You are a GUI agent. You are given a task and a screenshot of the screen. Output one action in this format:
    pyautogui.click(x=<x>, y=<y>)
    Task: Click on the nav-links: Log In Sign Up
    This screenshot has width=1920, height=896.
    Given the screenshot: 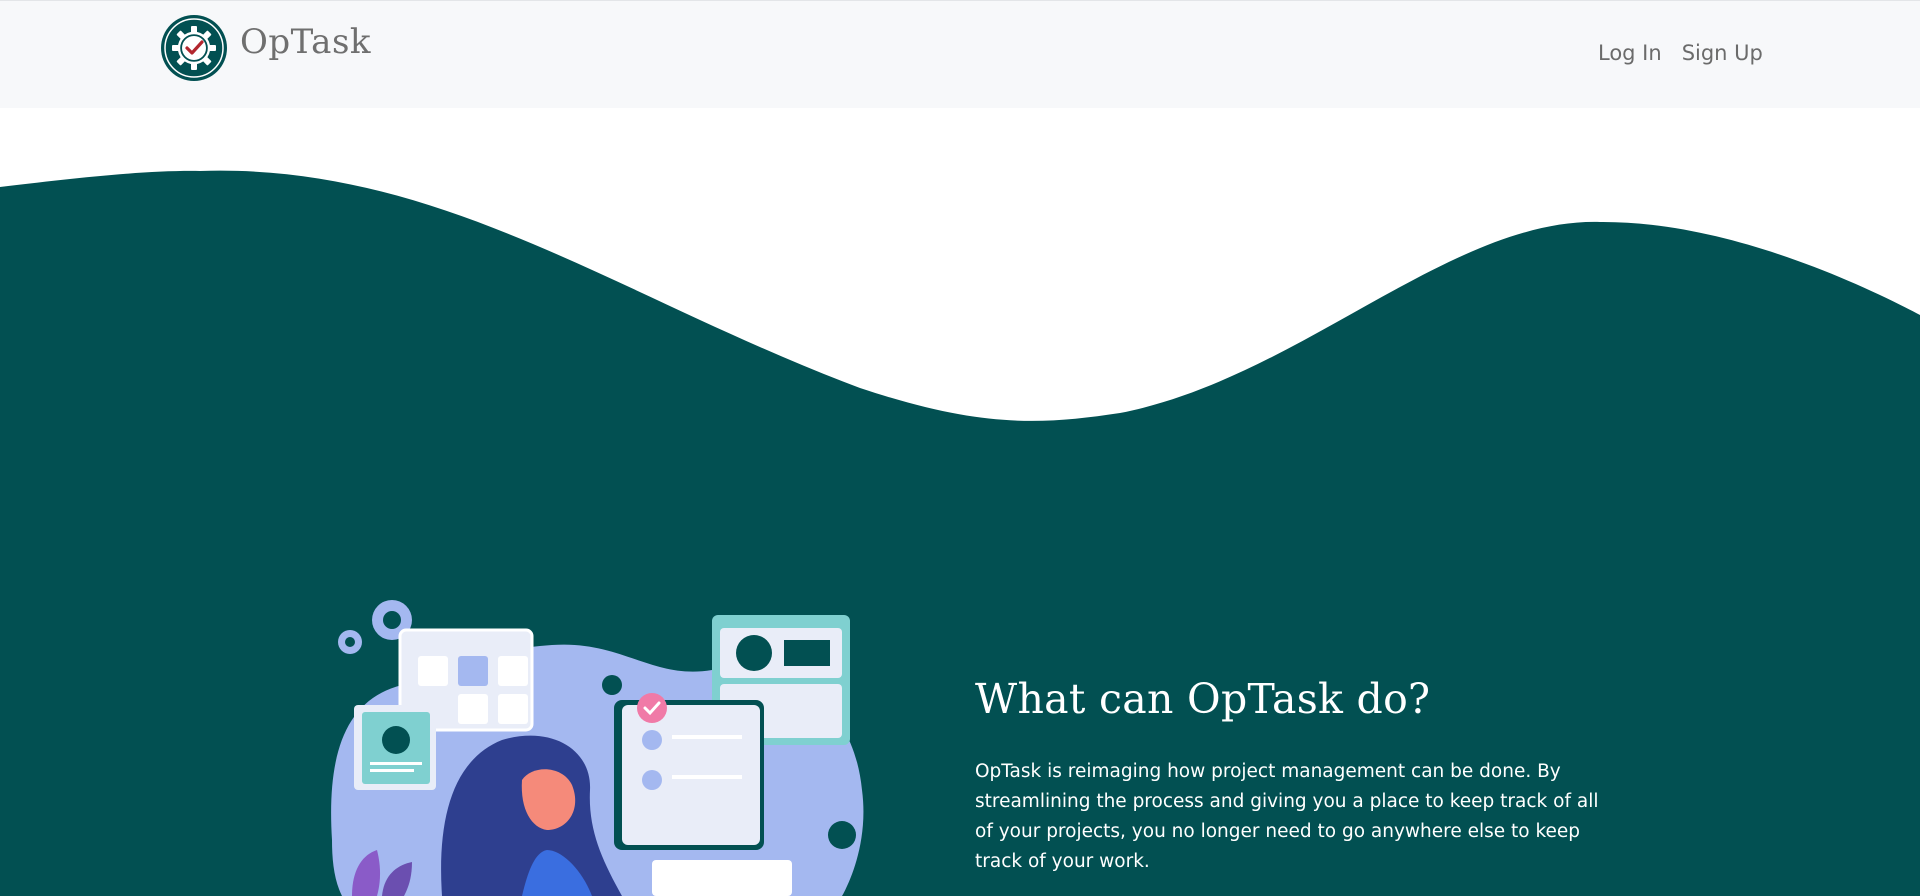 What is the action you would take?
    pyautogui.click(x=1680, y=53)
    